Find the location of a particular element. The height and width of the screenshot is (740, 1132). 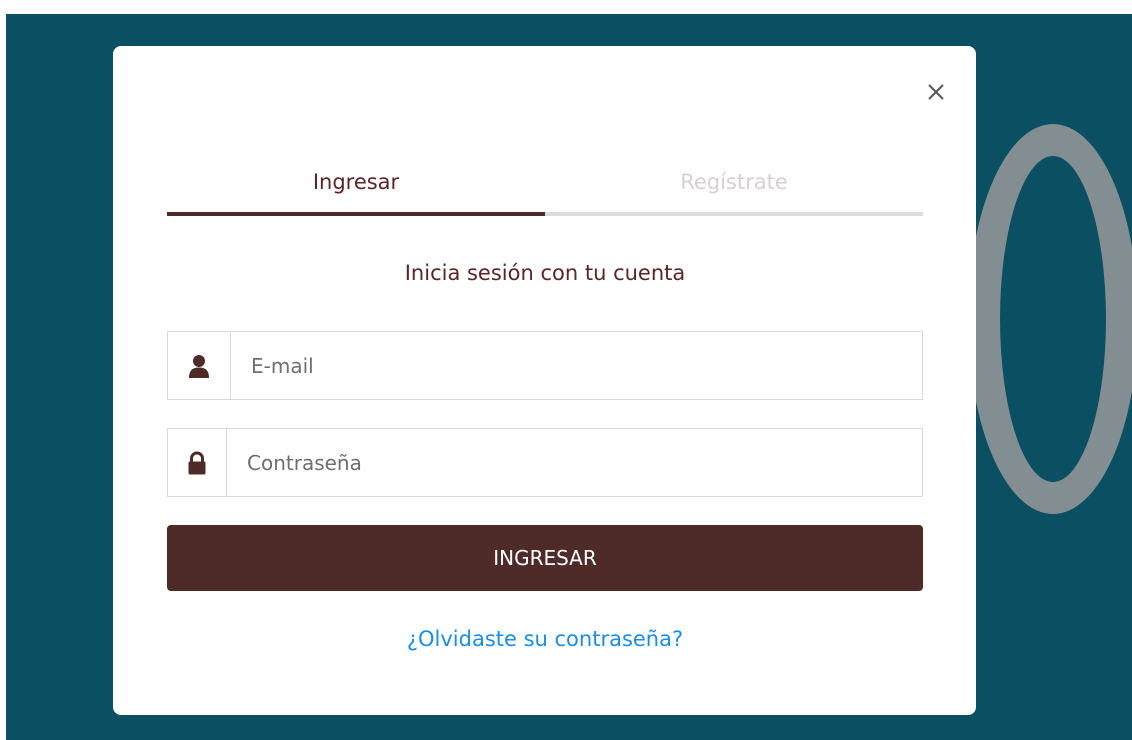

top-caption-cropped is located at coordinates (566, 6).